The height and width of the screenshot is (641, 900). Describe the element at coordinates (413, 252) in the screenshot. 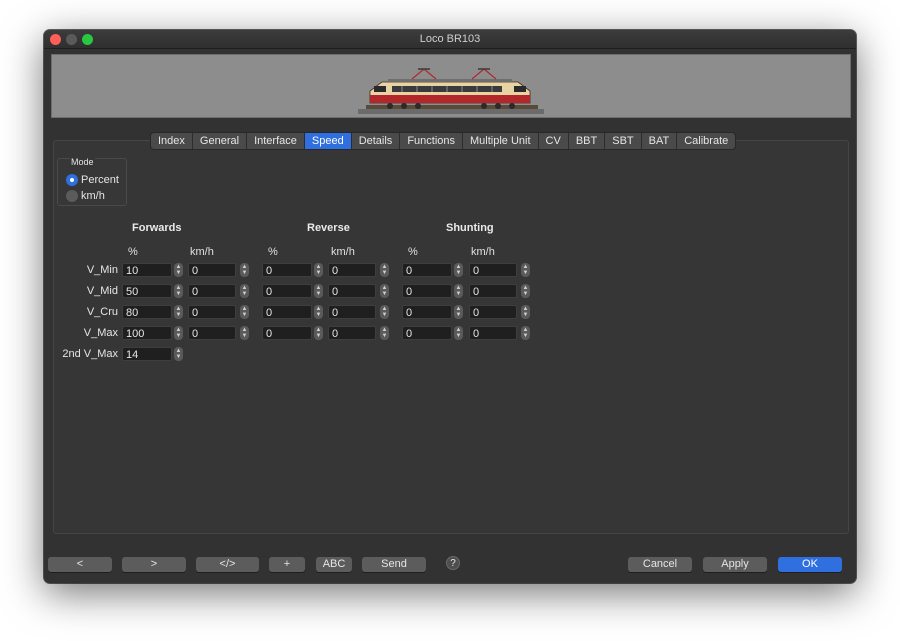

I see `shunting-percent-header: %` at that location.